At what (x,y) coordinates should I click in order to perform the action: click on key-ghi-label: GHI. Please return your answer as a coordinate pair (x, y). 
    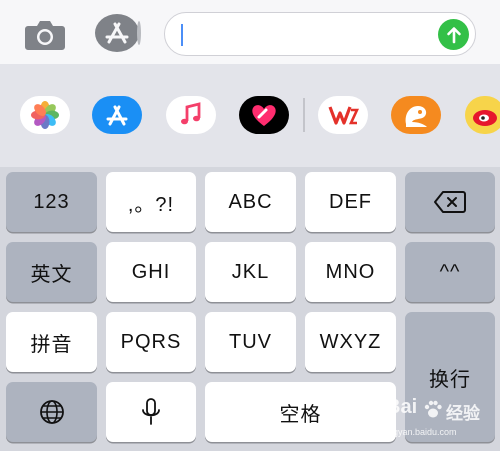
    Looking at the image, I should click on (151, 271).